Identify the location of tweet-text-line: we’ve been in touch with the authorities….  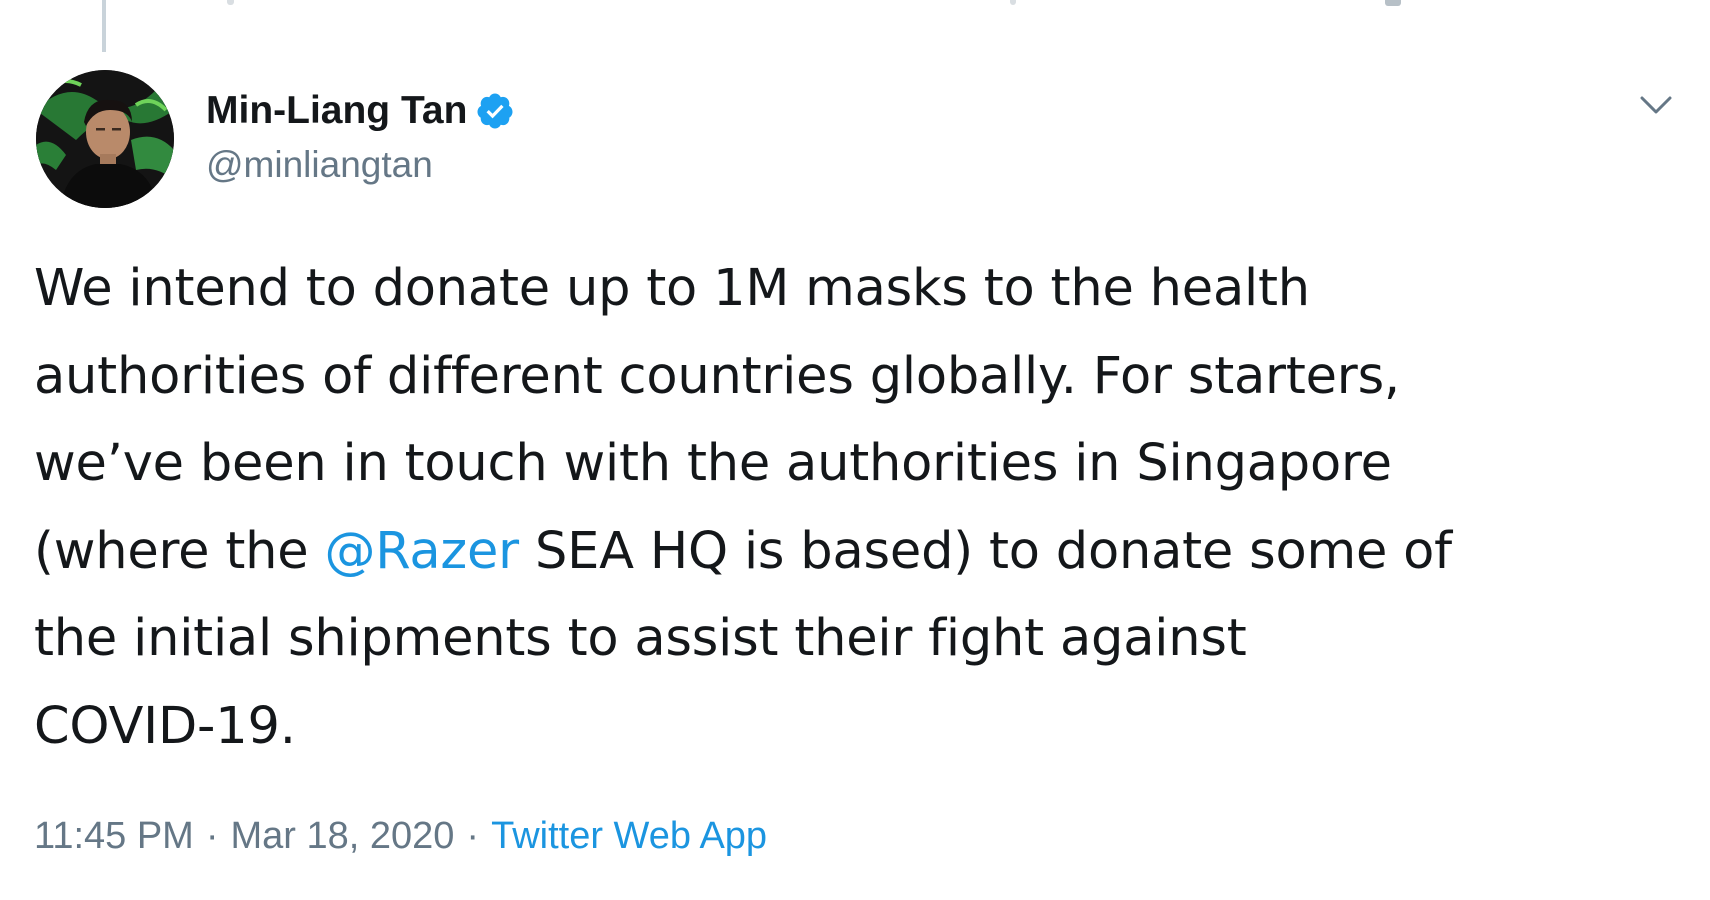
(864, 464).